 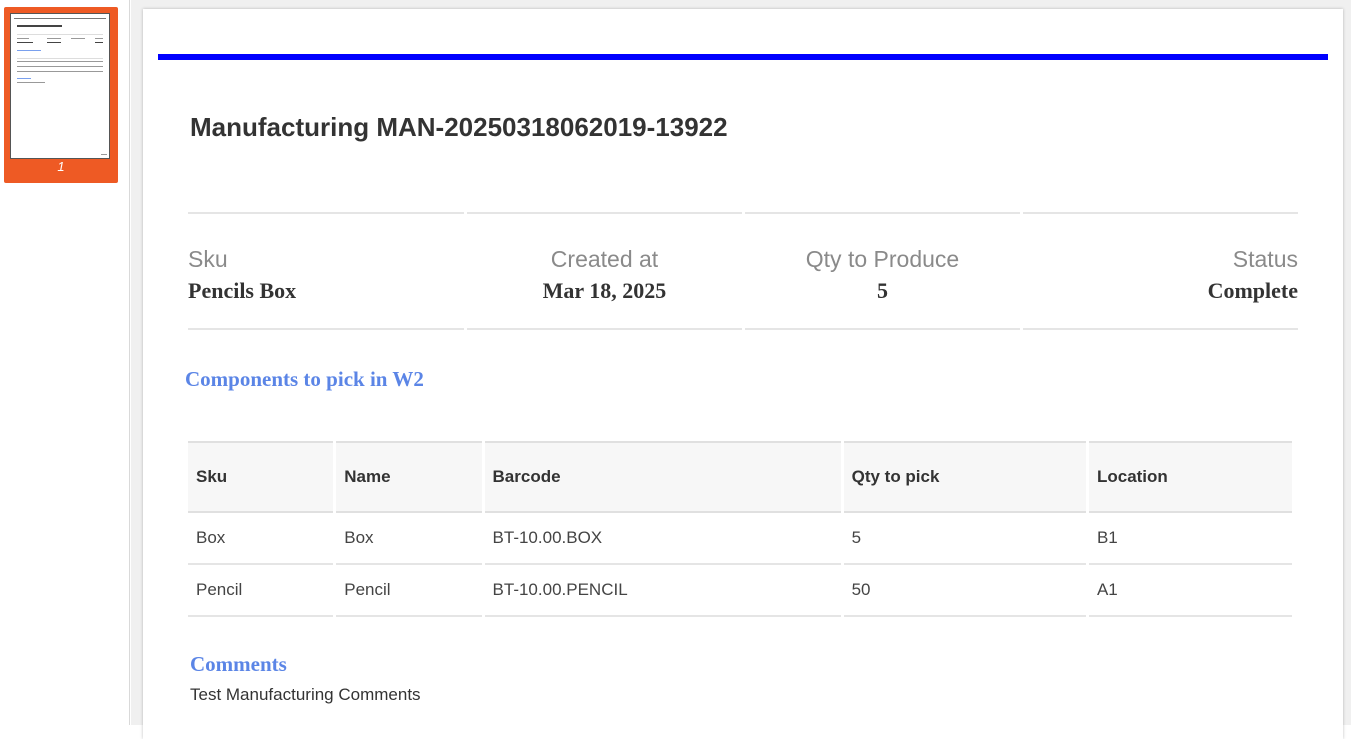 I want to click on table-header-row: Sku Name Barcode Qty to pick Location, so click(x=740, y=477).